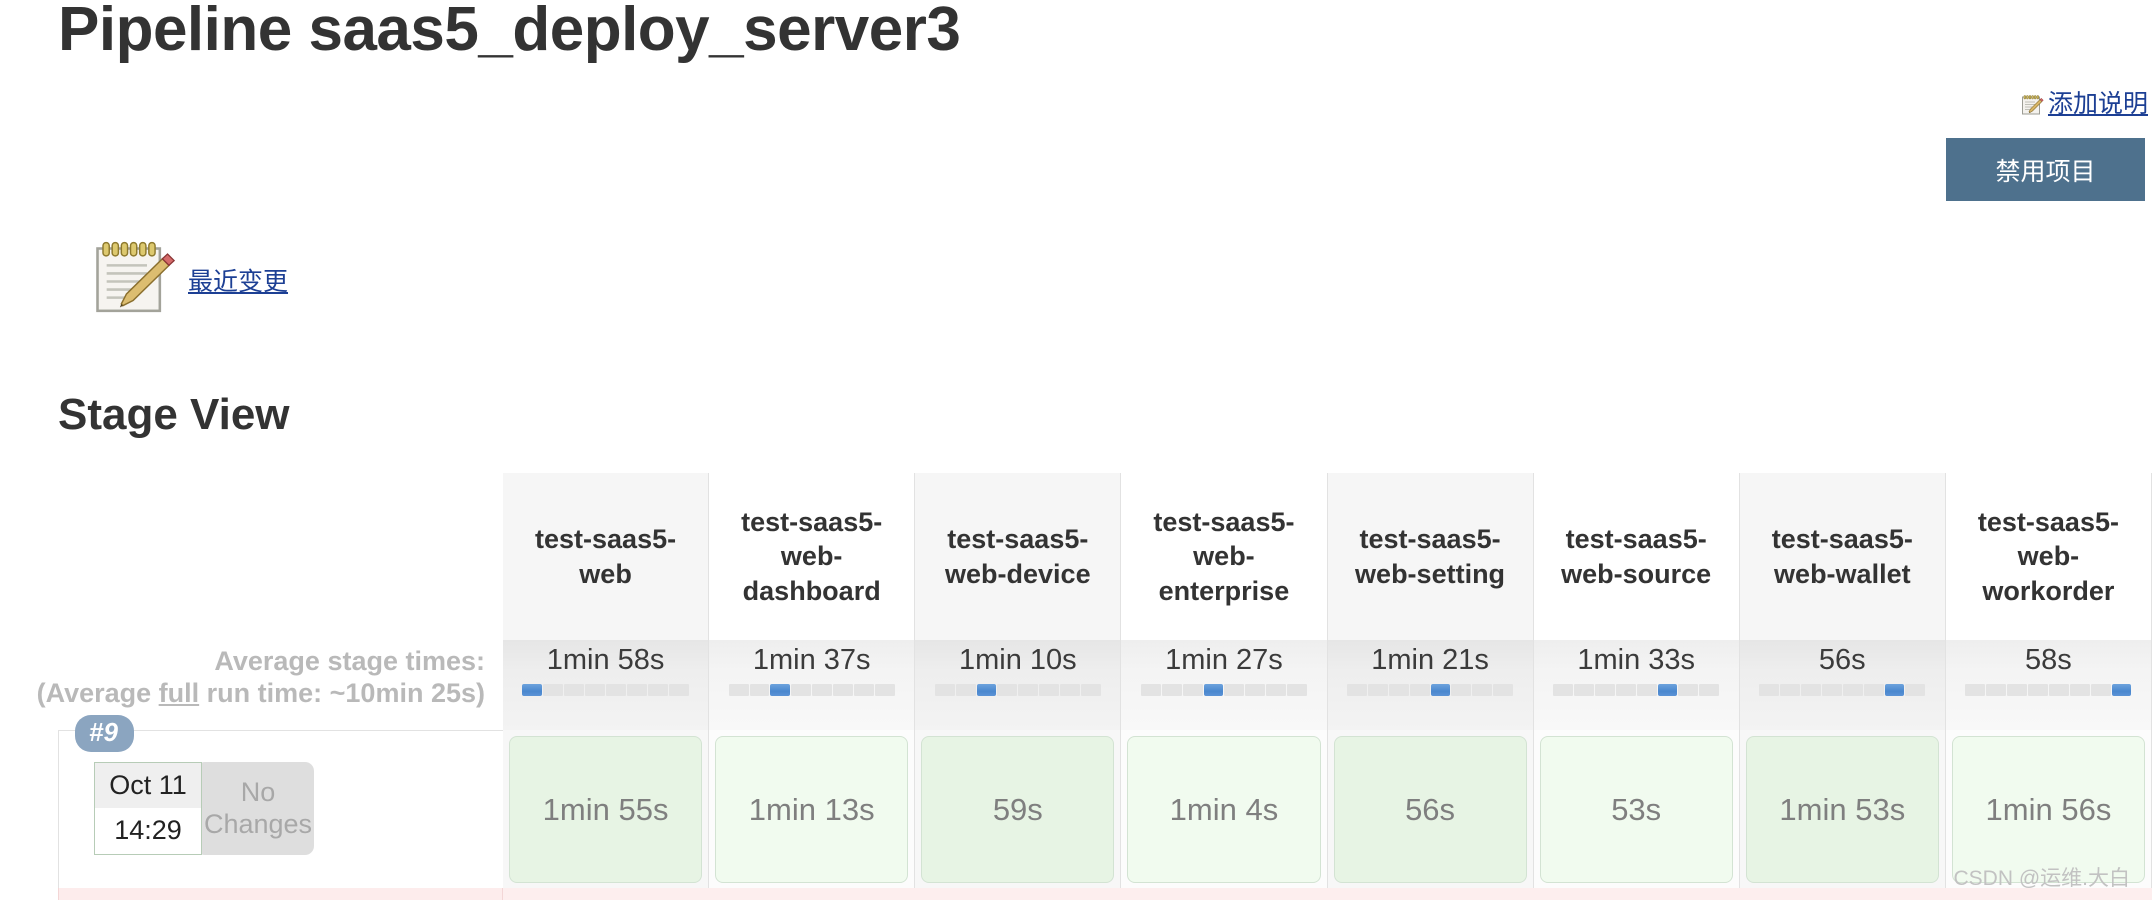 The height and width of the screenshot is (900, 2152). I want to click on build-duration: 1min 55s, so click(606, 809).